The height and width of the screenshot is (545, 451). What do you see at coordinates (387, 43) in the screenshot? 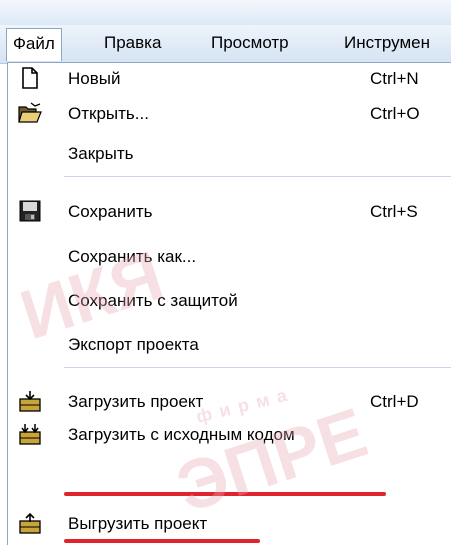
I see `menu-tools: Инструмен` at bounding box center [387, 43].